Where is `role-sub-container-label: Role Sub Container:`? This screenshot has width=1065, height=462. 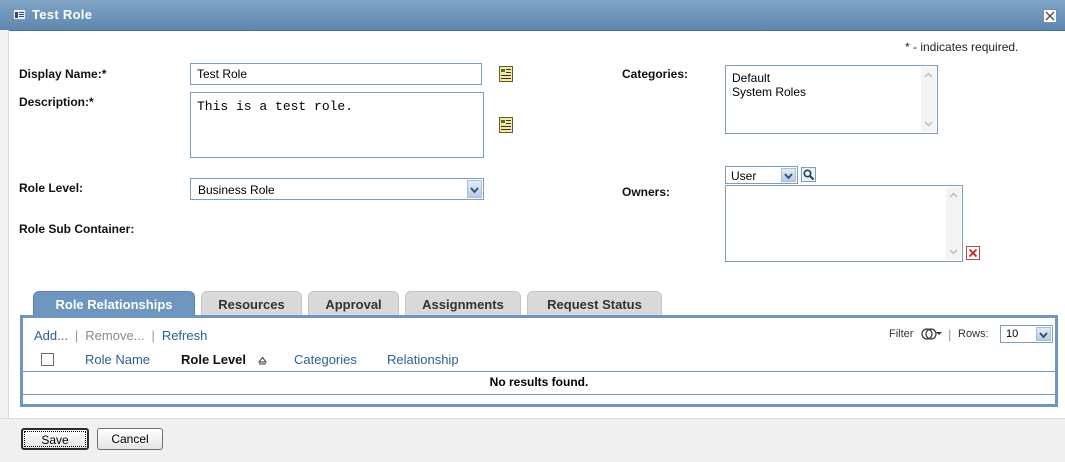 role-sub-container-label: Role Sub Container: is located at coordinates (77, 229).